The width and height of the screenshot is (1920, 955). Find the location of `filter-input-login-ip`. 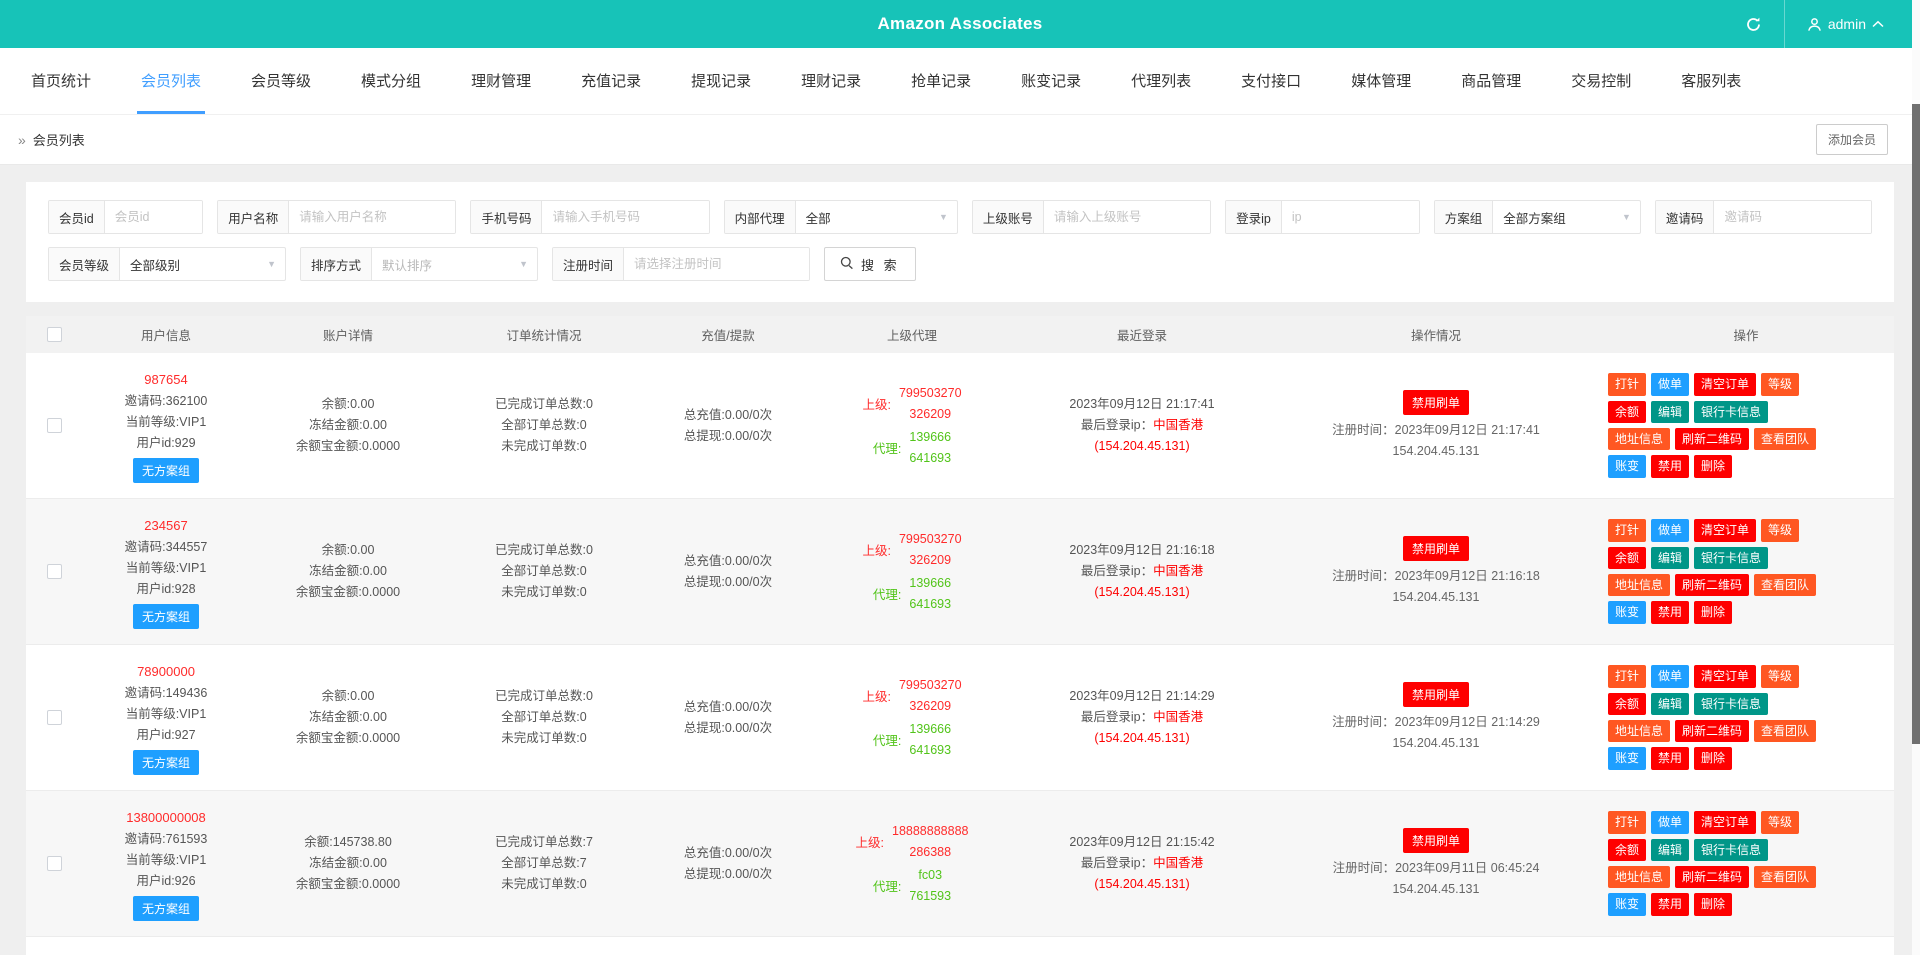

filter-input-login-ip is located at coordinates (1350, 217).